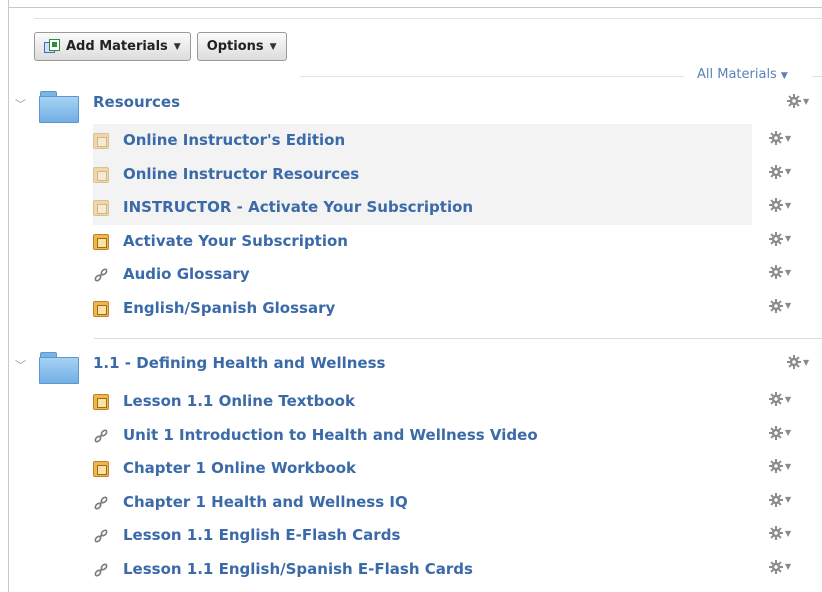 The height and width of the screenshot is (592, 822). What do you see at coordinates (239, 401) in the screenshot?
I see `item-label: Lesson 1.1 Online Textbook` at bounding box center [239, 401].